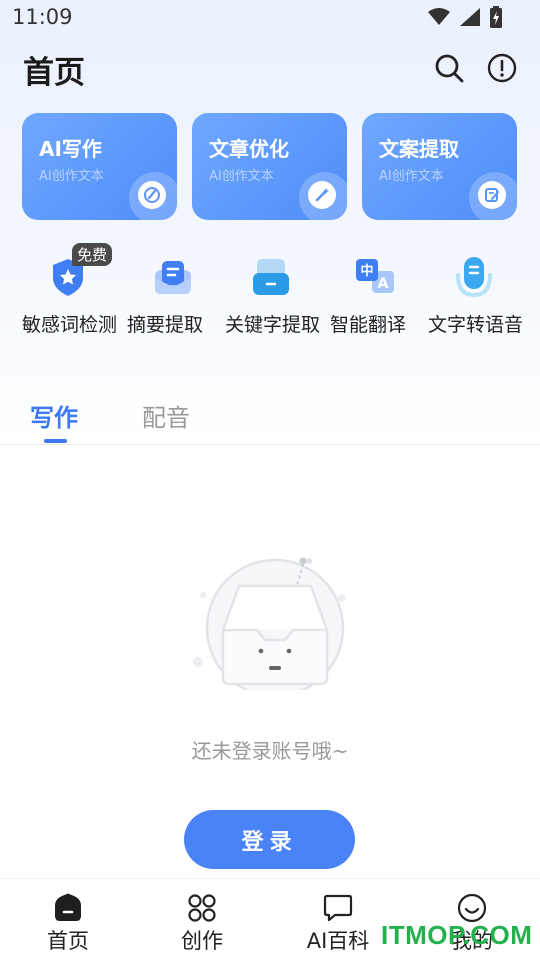 The image size is (540, 960). Describe the element at coordinates (42, 17) in the screenshot. I see `status-time: 11:09` at that location.